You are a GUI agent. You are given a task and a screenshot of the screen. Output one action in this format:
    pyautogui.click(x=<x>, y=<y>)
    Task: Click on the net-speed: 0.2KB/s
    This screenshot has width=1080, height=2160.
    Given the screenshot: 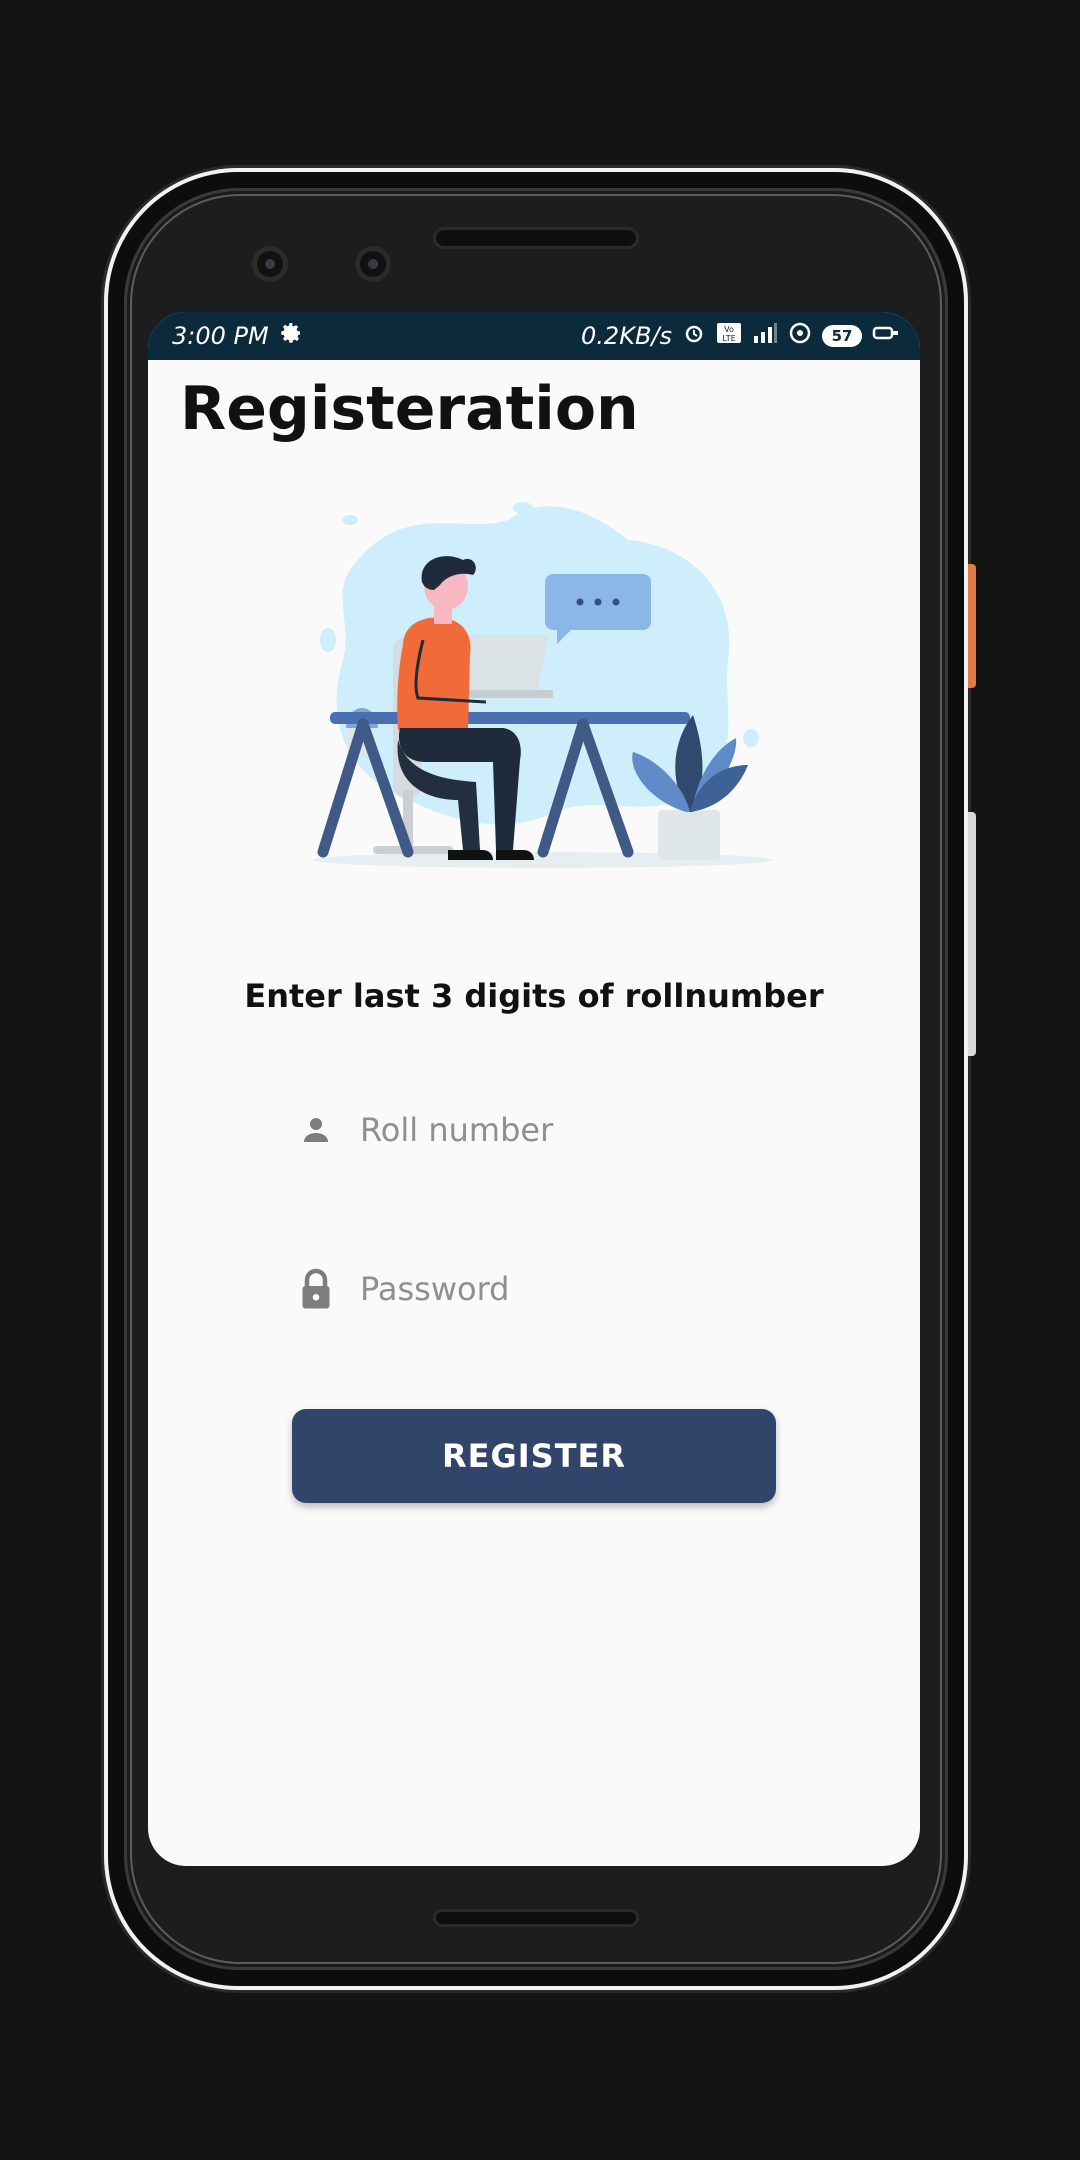 What is the action you would take?
    pyautogui.click(x=626, y=336)
    